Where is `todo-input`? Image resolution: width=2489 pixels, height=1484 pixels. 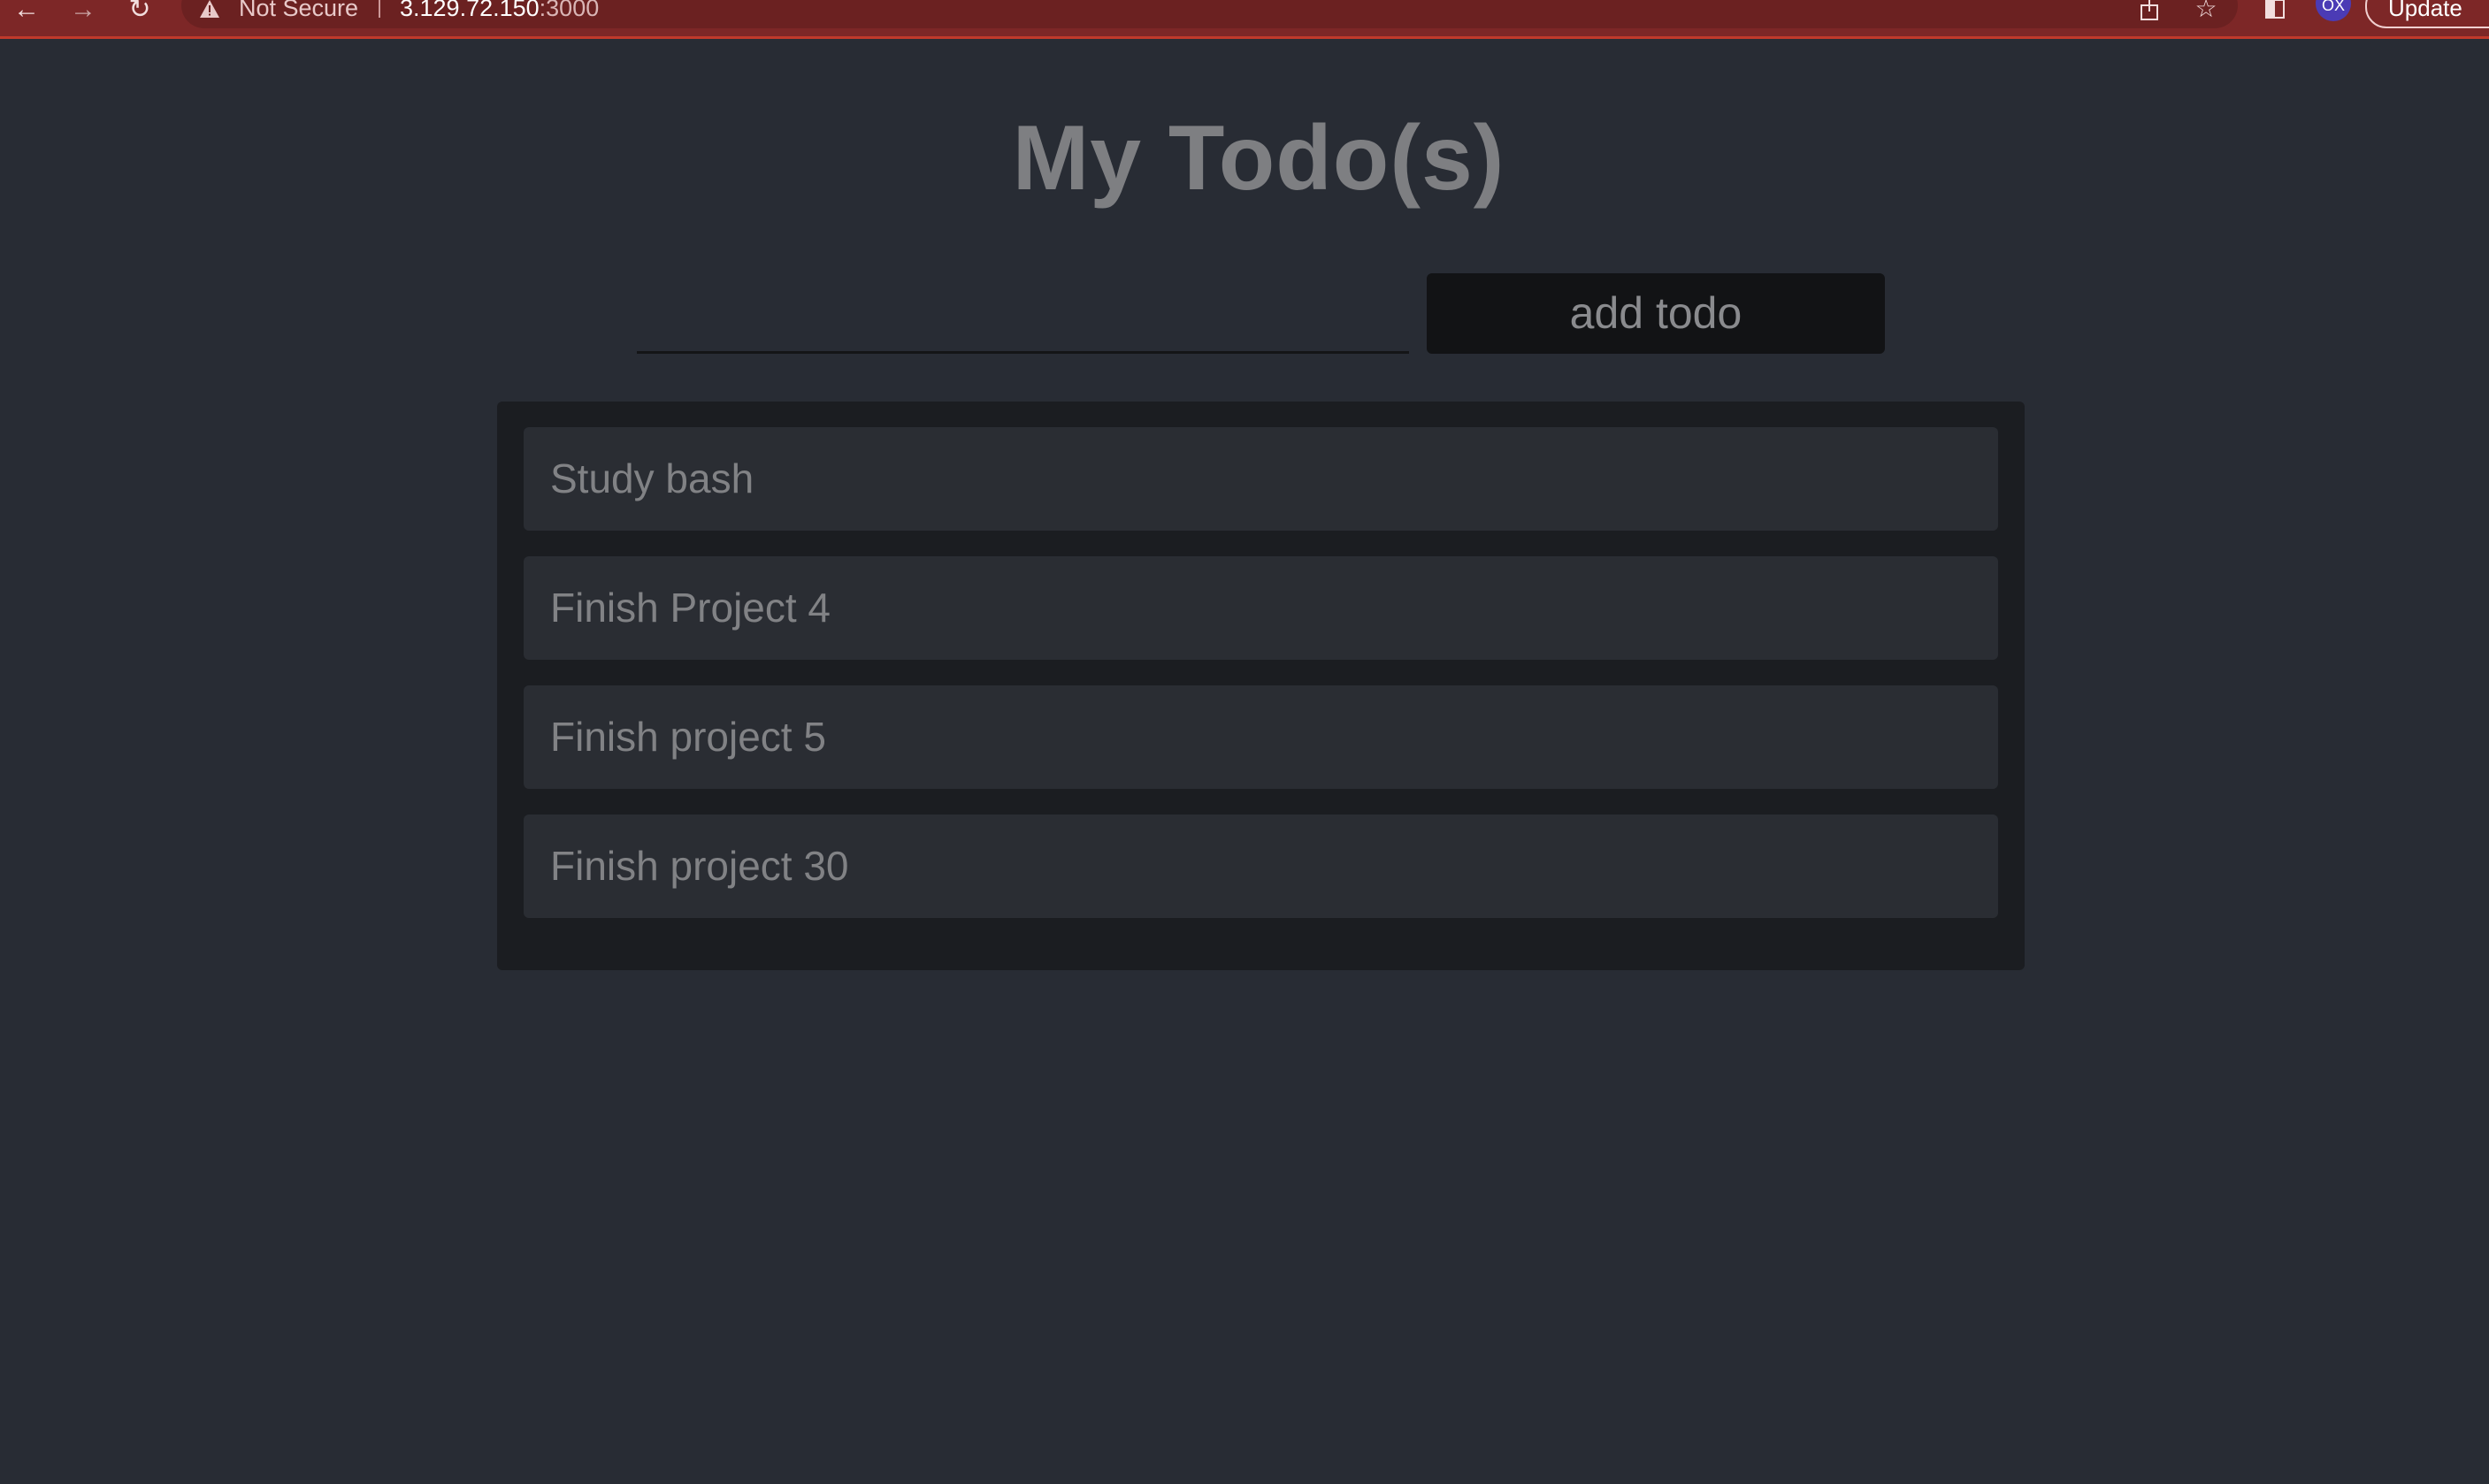
todo-input is located at coordinates (1023, 317).